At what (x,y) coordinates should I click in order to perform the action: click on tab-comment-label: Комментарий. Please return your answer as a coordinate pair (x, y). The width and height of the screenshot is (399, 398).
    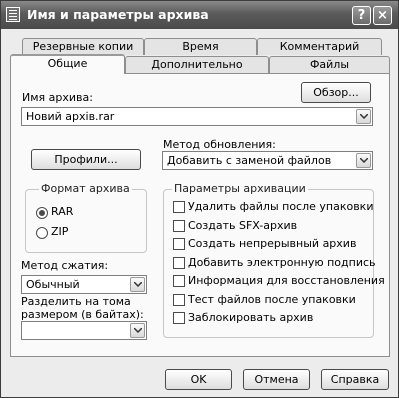
    Looking at the image, I should click on (319, 46).